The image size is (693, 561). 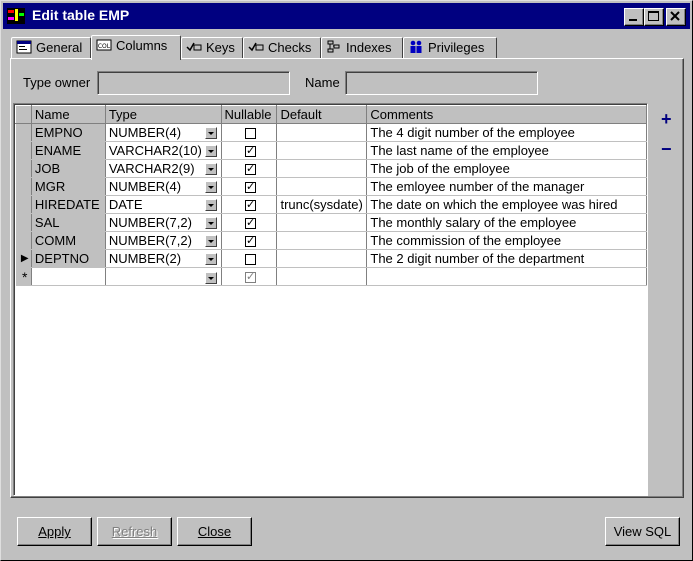 What do you see at coordinates (450, 48) in the screenshot?
I see `tab-privileges: Privileges` at bounding box center [450, 48].